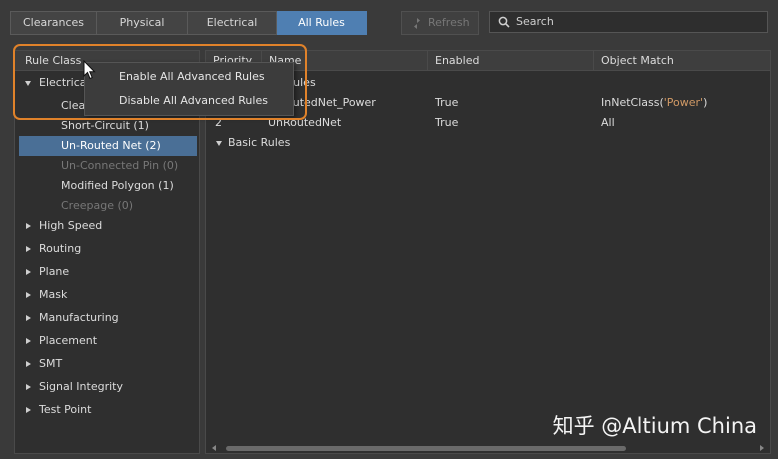 The image size is (778, 459). What do you see at coordinates (511, 61) in the screenshot?
I see `column-enabled: Enabled` at bounding box center [511, 61].